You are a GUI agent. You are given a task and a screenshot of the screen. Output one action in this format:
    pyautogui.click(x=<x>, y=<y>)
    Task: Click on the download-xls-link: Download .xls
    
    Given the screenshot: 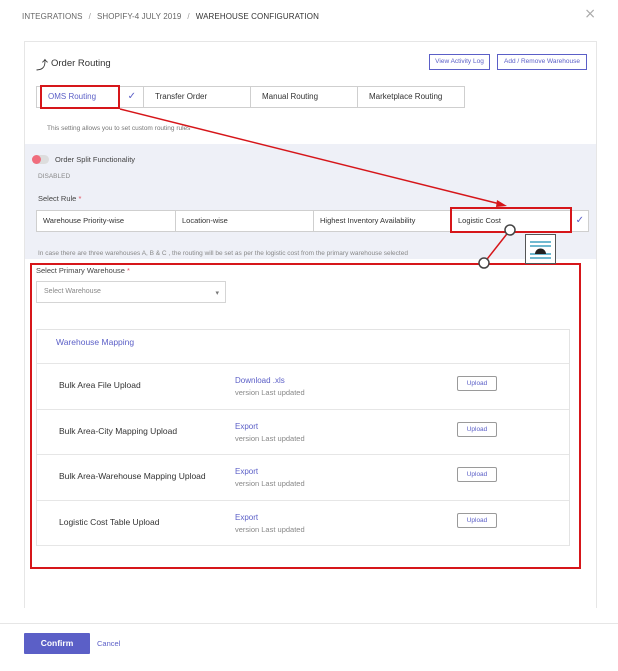 What is the action you would take?
    pyautogui.click(x=260, y=380)
    